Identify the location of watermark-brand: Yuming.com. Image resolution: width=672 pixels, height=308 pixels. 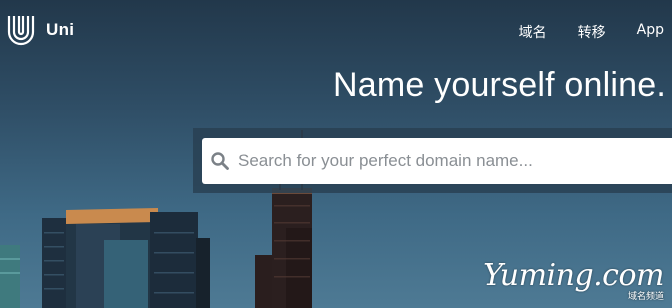
(573, 275).